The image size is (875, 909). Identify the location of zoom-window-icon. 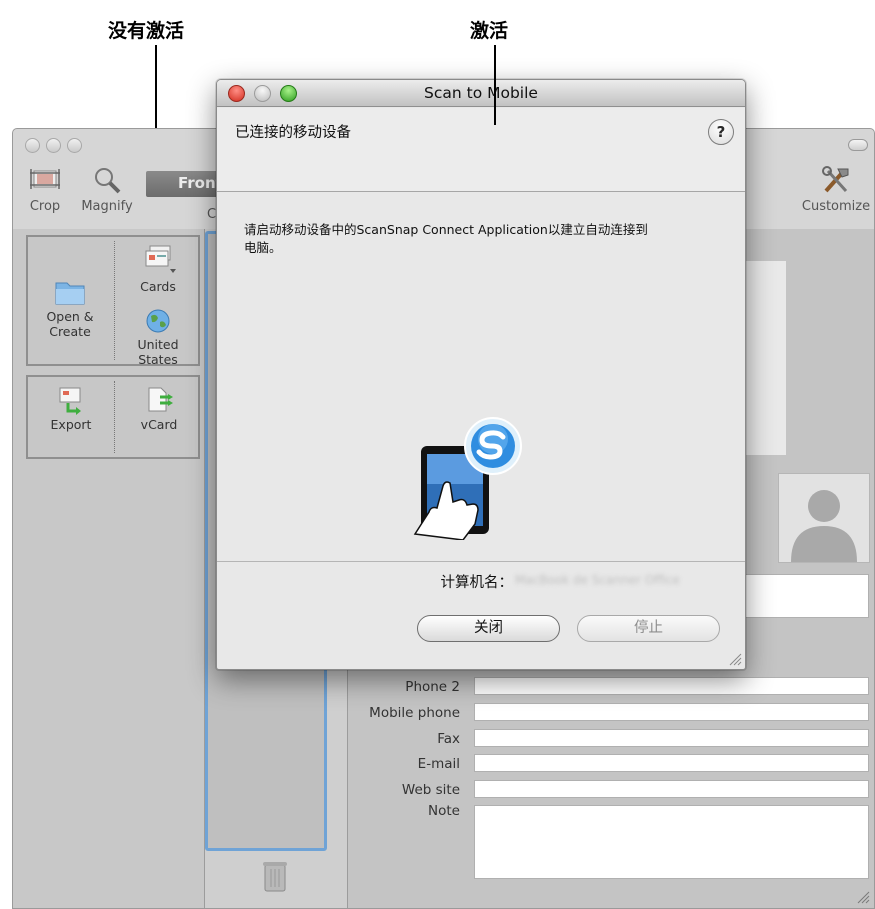
(288, 93).